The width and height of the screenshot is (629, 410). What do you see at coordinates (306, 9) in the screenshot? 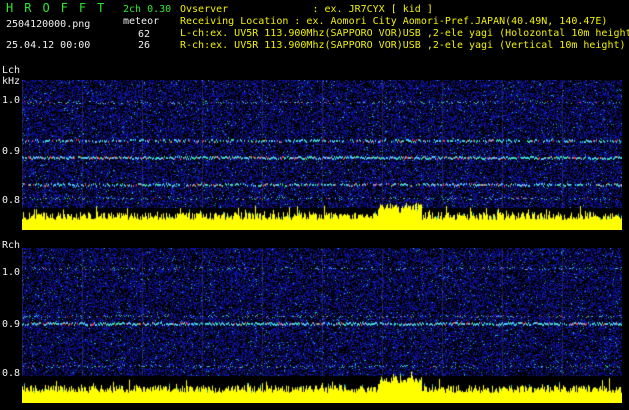
I see `observer-line: Ovserver : ex. JR7CYX [ kid ]` at bounding box center [306, 9].